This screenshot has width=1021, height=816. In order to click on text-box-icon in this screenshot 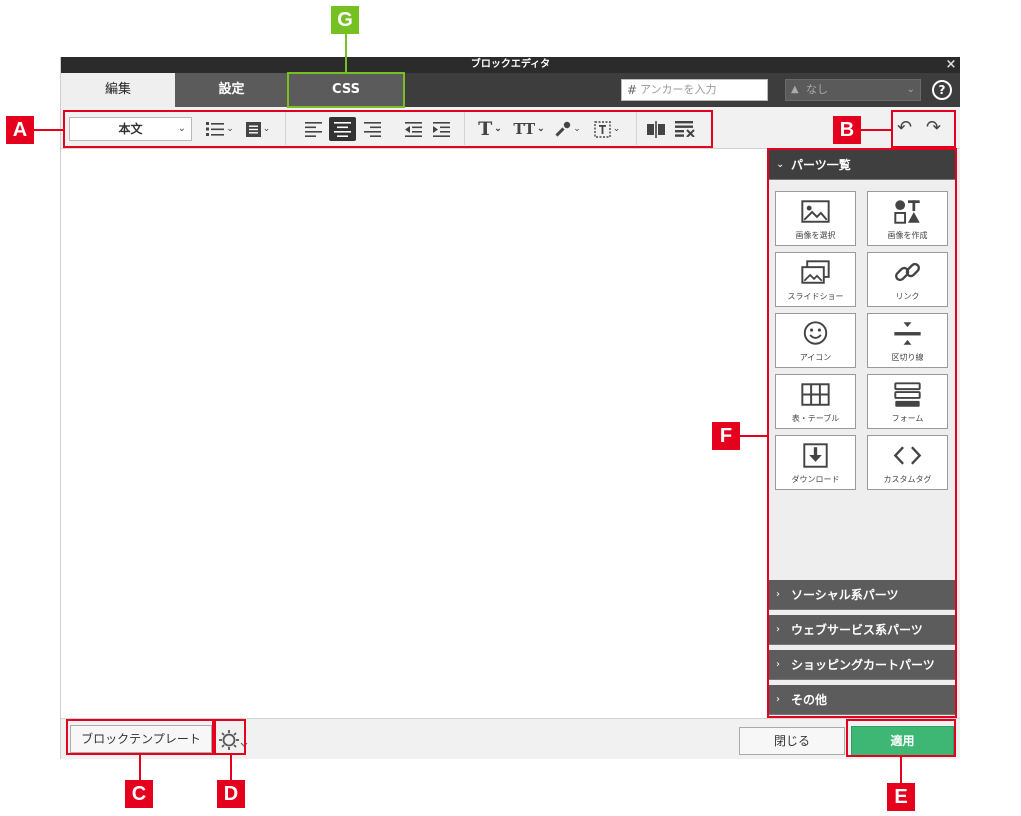, I will do `click(602, 129)`.